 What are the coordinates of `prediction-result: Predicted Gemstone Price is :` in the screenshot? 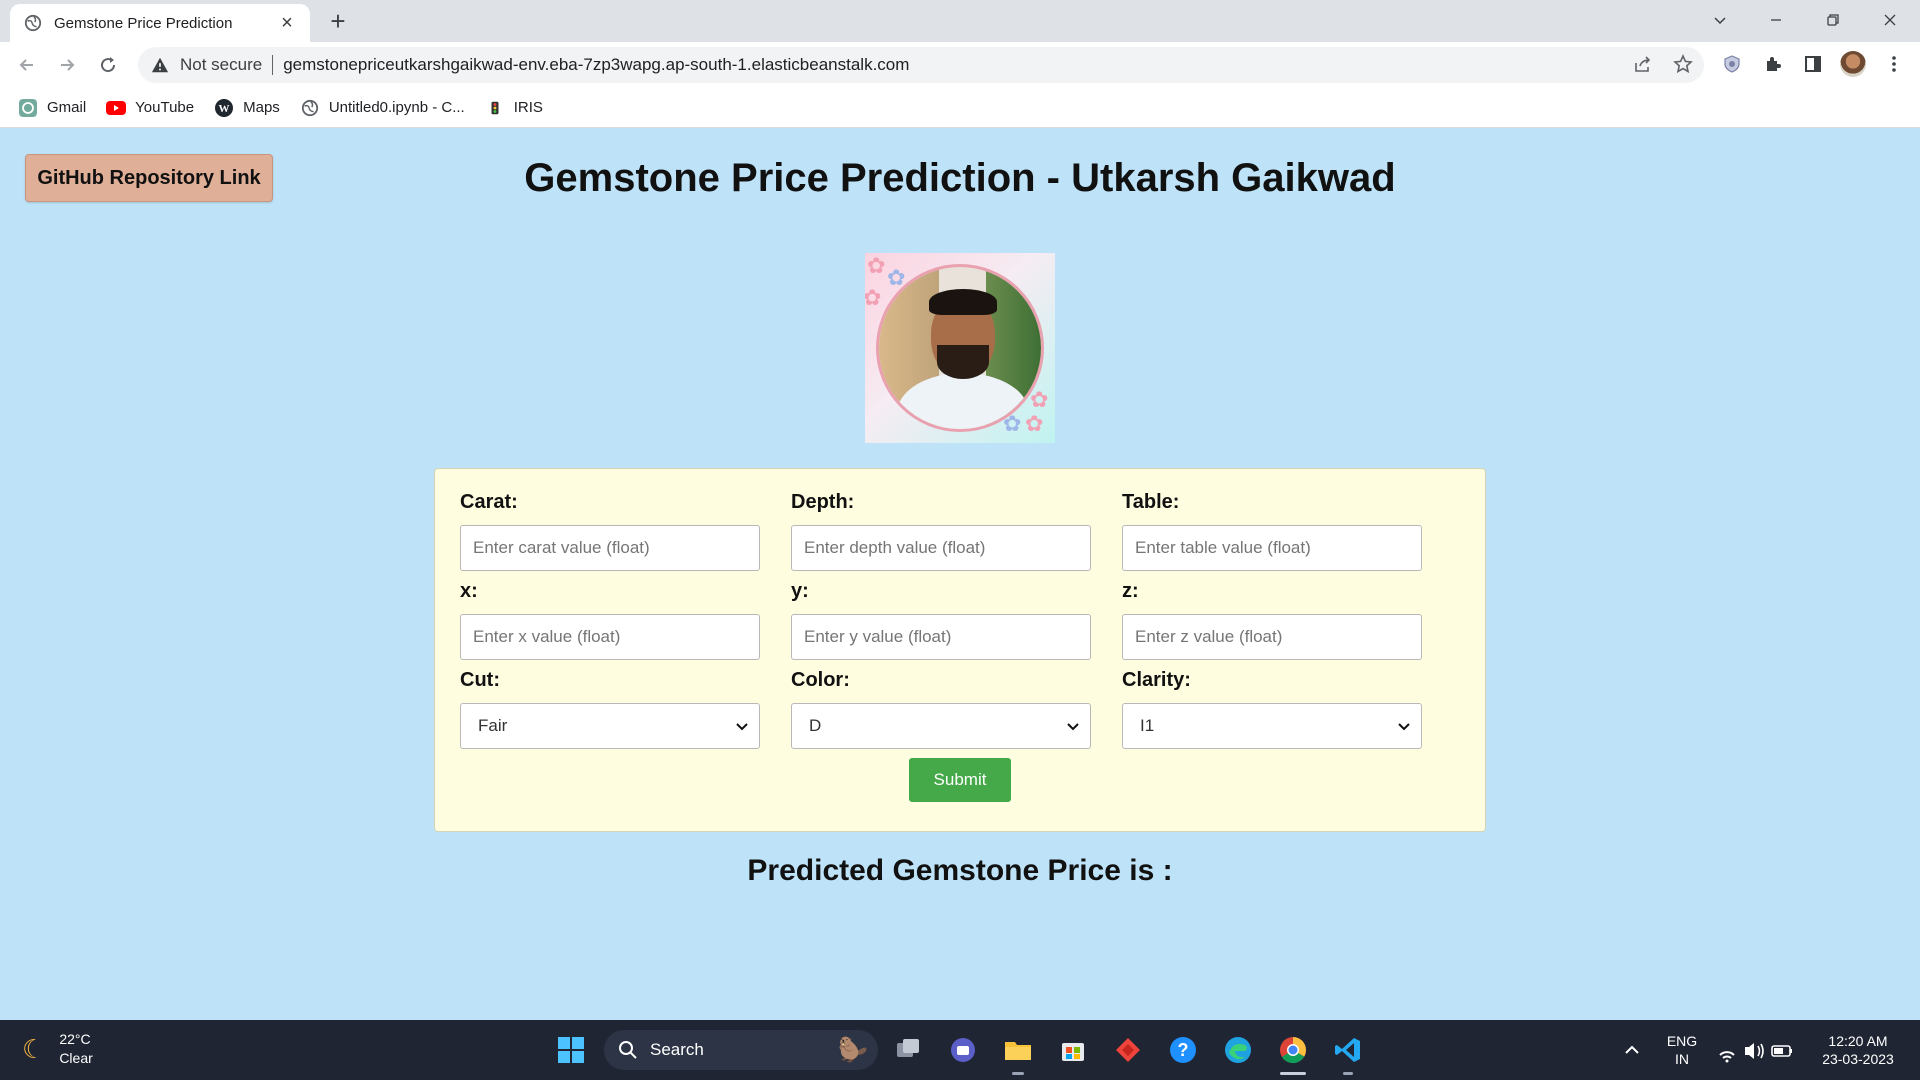 It's located at (960, 870).